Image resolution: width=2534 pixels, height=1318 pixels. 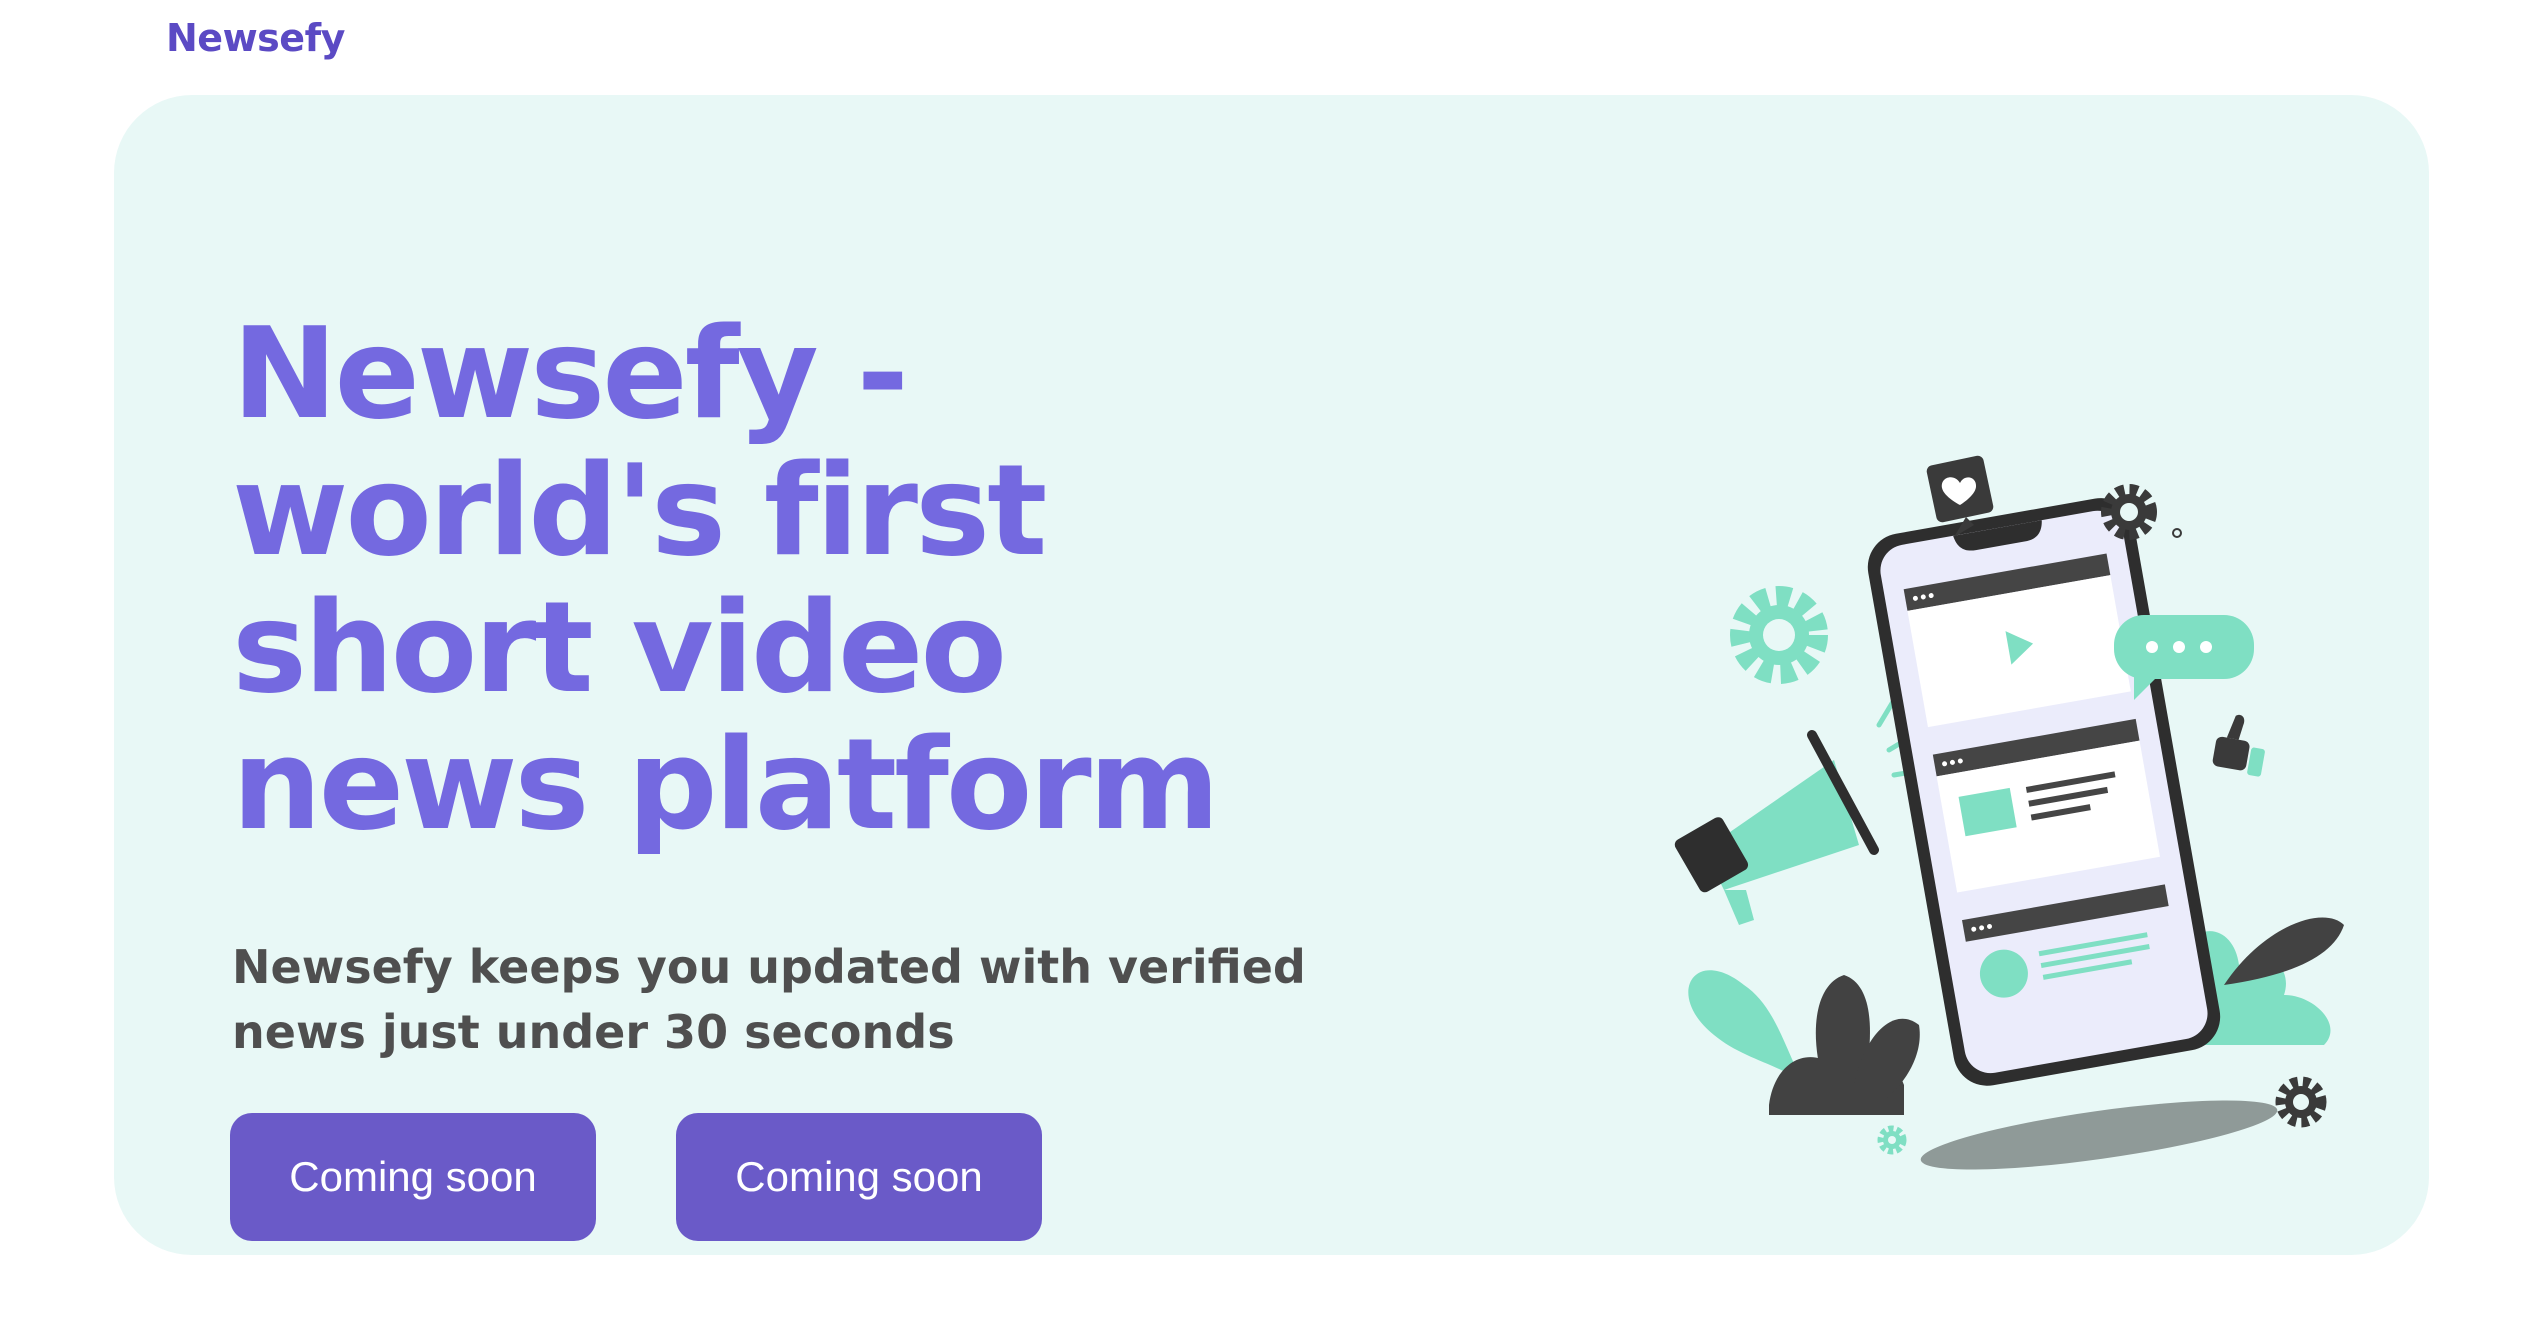 What do you see at coordinates (2184, 657) in the screenshot?
I see `chat-bubble-icon` at bounding box center [2184, 657].